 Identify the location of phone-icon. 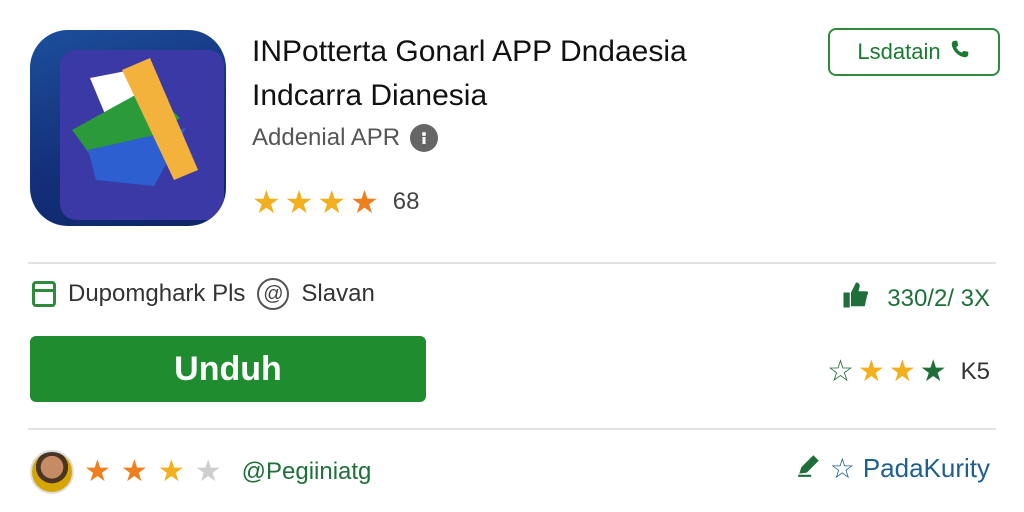
(960, 52).